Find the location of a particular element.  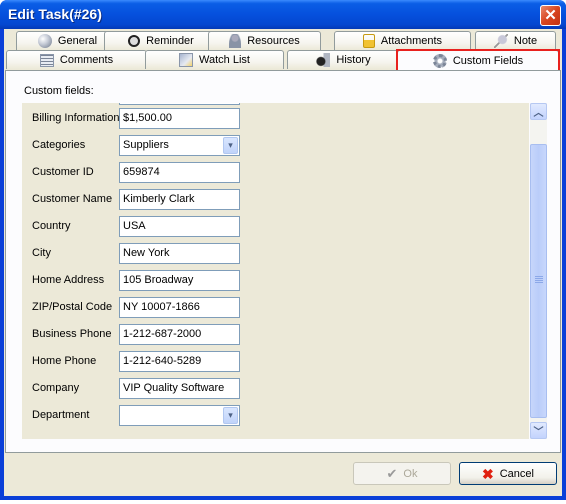

field-label: Company is located at coordinates (56, 388).